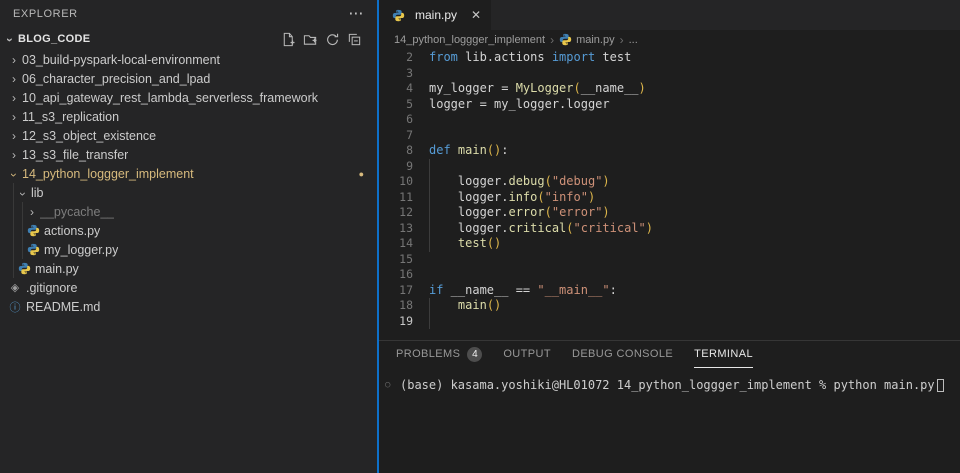  Describe the element at coordinates (188, 39) in the screenshot. I see `section-header-blog-code: › BLOG_CODE` at that location.